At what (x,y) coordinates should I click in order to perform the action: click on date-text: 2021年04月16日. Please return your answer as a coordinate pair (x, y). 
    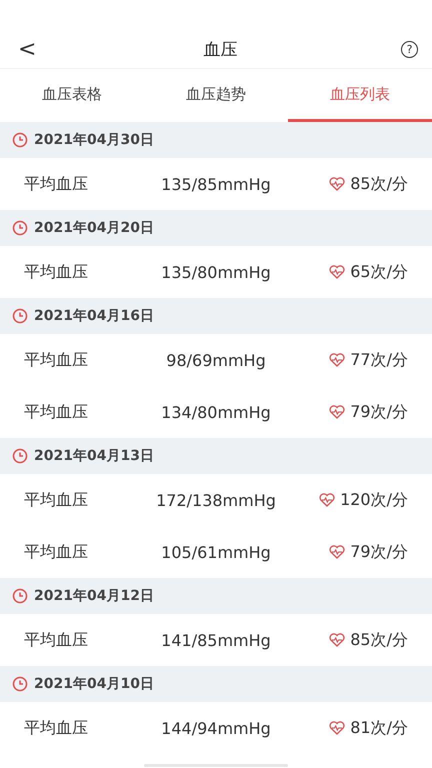
    Looking at the image, I should click on (94, 316).